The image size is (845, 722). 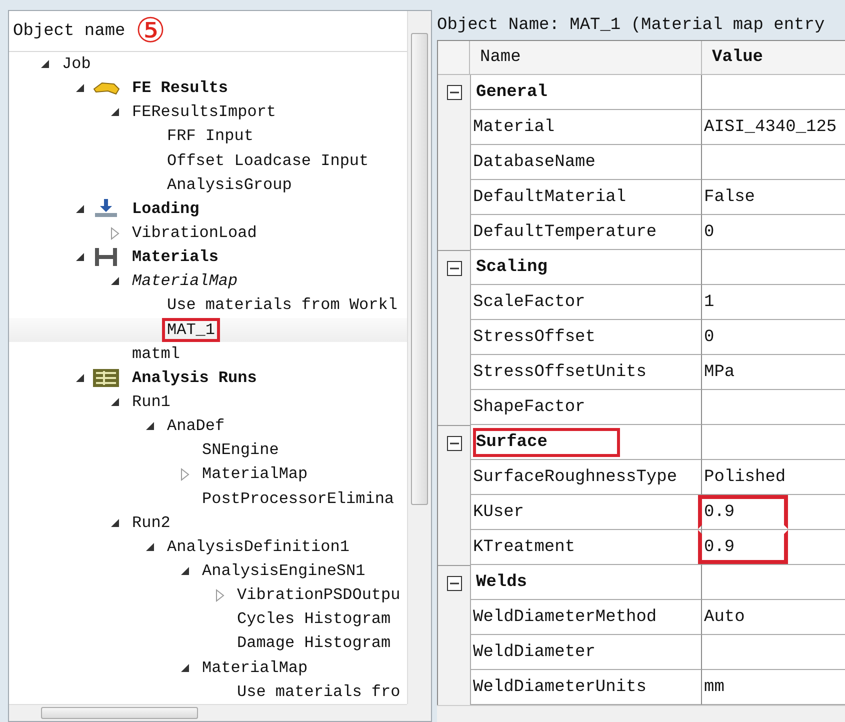 What do you see at coordinates (150, 31) in the screenshot?
I see `step-number: ⑤` at bounding box center [150, 31].